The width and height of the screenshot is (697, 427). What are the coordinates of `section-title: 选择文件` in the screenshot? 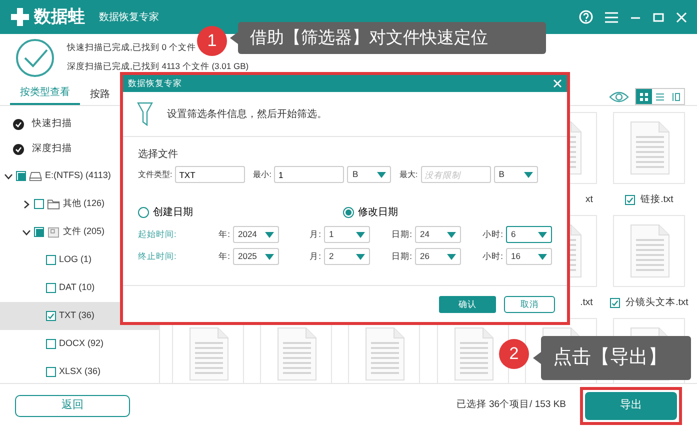 It's located at (158, 155).